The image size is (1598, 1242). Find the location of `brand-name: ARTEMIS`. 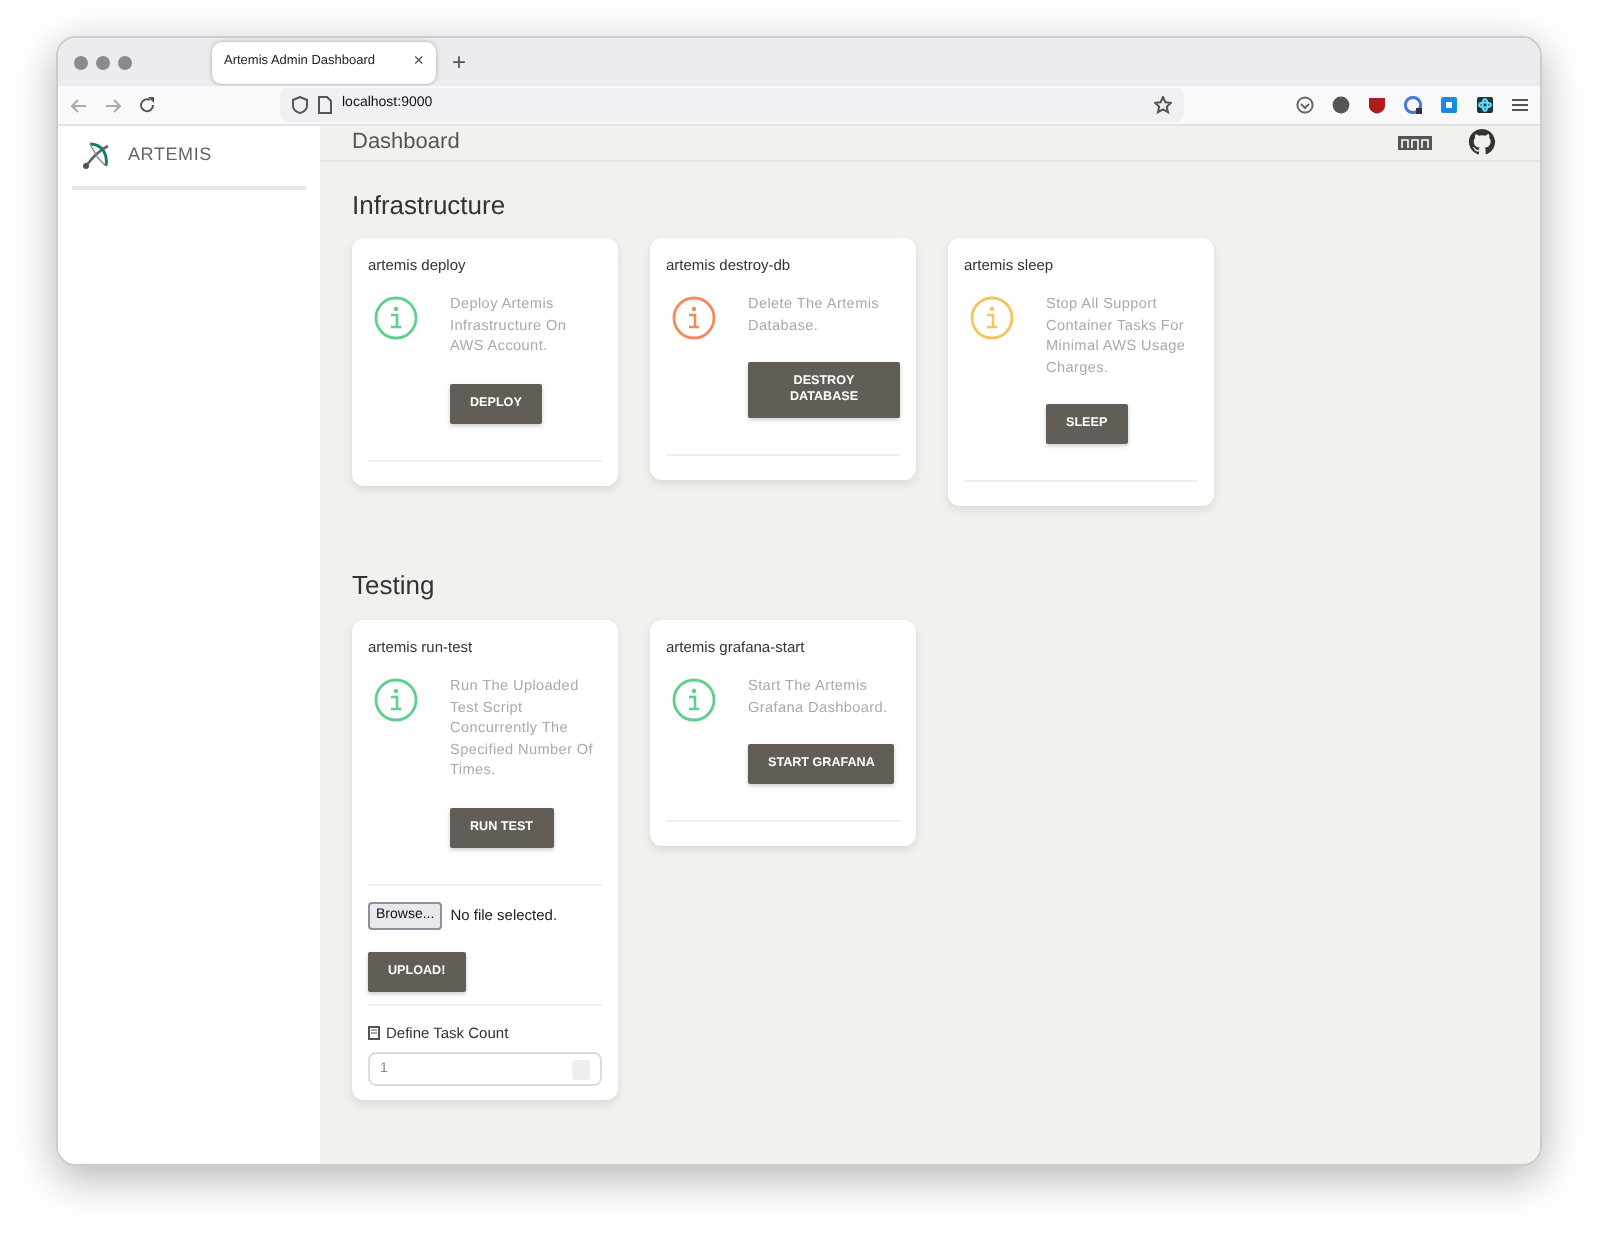

brand-name: ARTEMIS is located at coordinates (170, 155).